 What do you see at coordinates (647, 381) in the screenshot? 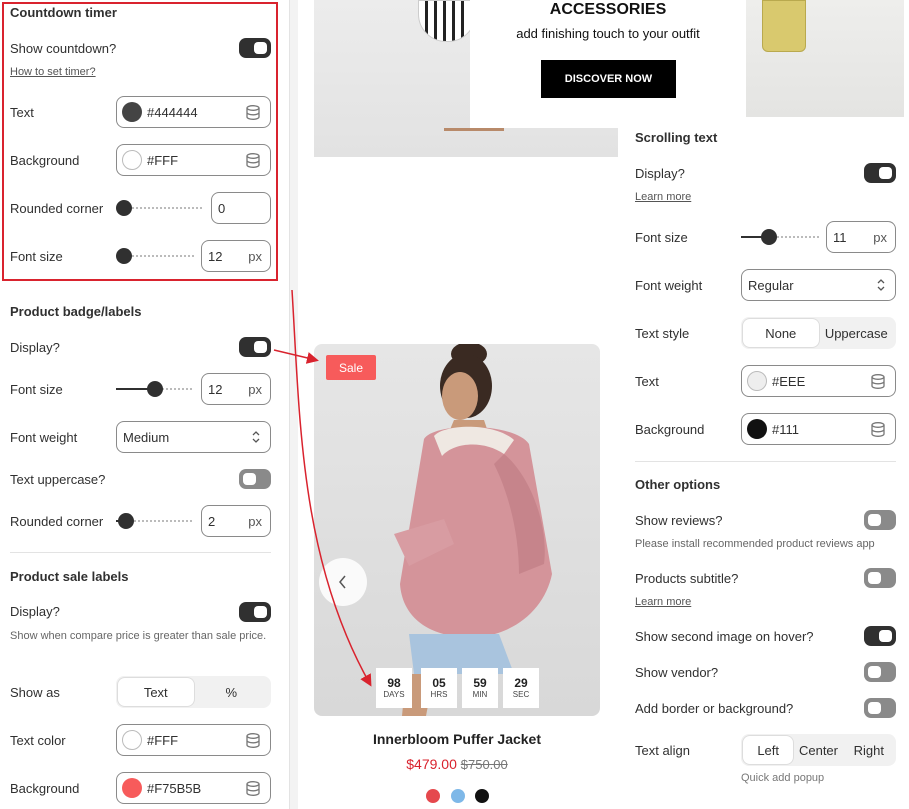
I see `scrolling-text-label: Text` at bounding box center [647, 381].